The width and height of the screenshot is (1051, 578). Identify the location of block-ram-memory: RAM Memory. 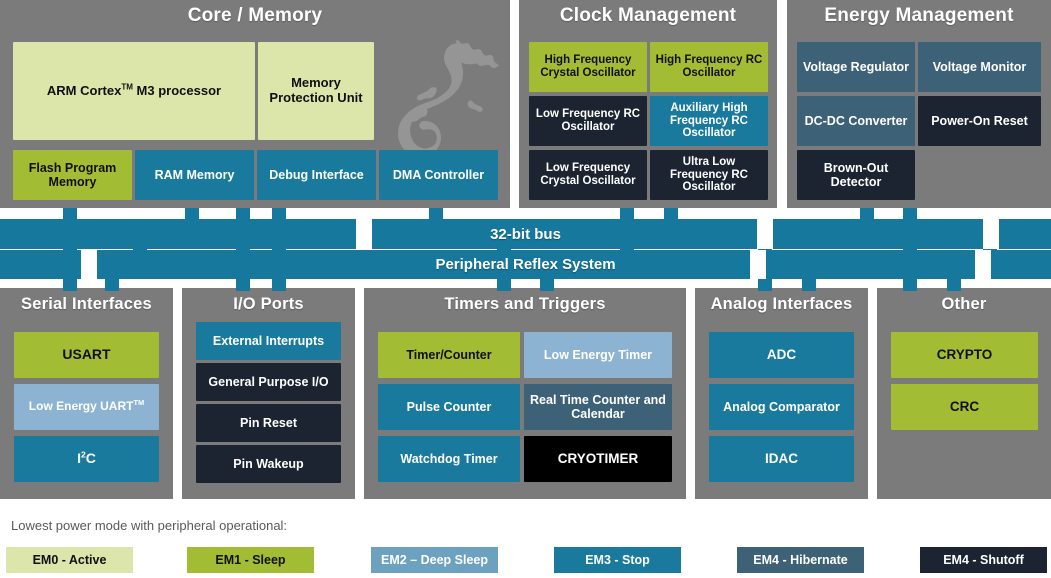
(194, 175).